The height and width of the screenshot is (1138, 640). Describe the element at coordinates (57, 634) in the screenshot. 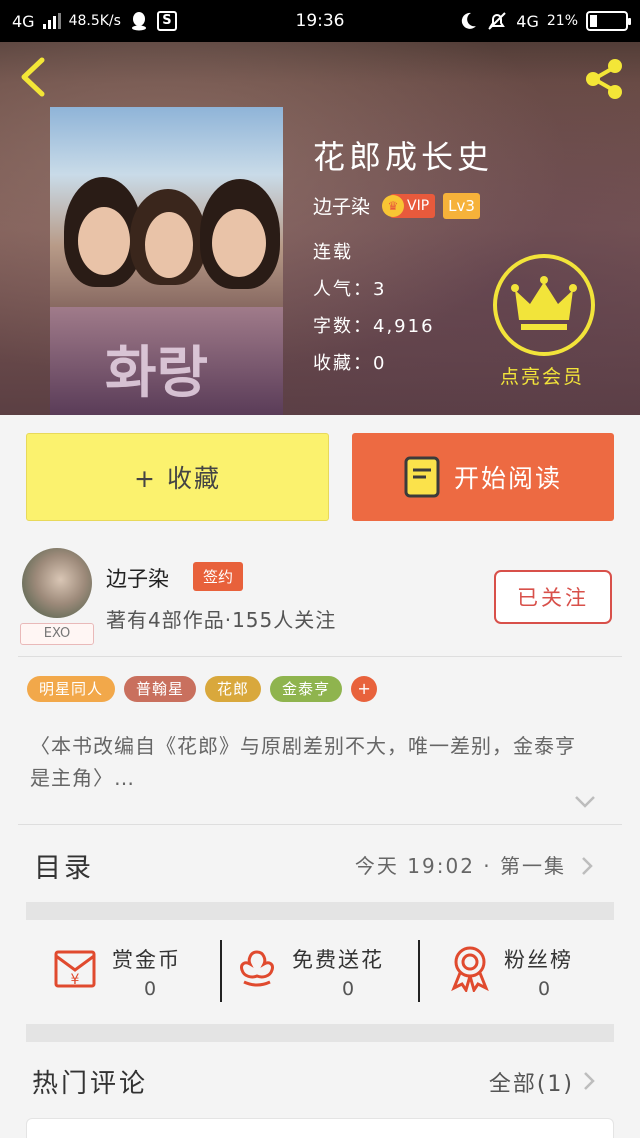

I see `avatar-tag: EXO` at that location.